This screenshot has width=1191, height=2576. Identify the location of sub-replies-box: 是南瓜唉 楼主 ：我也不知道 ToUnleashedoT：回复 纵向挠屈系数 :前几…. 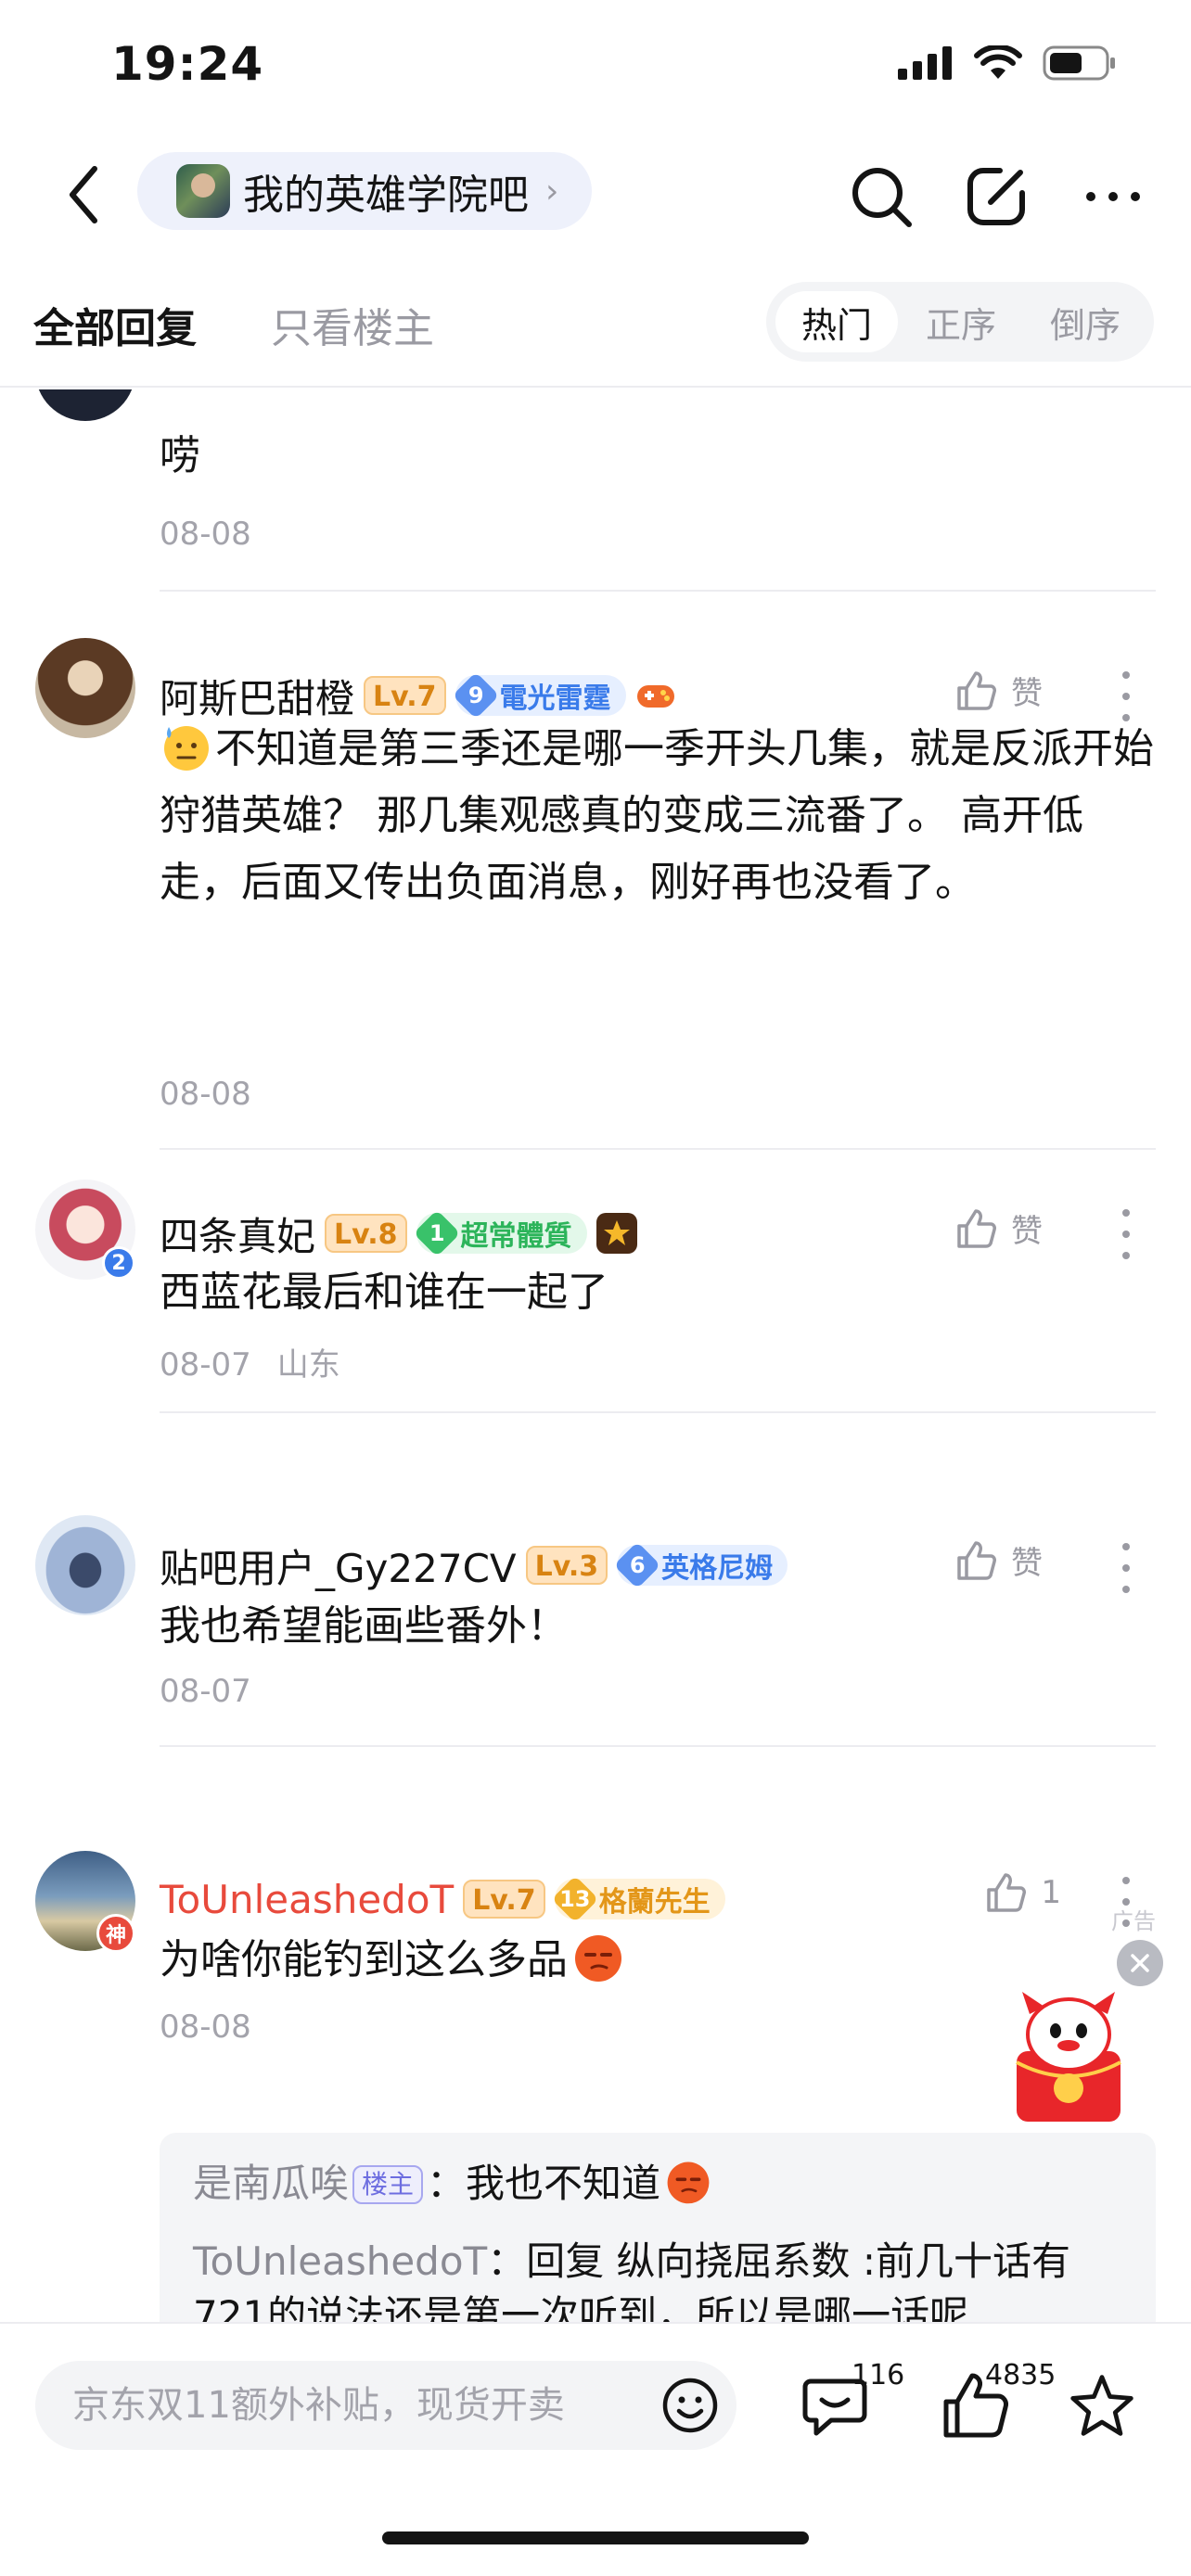
(658, 2235).